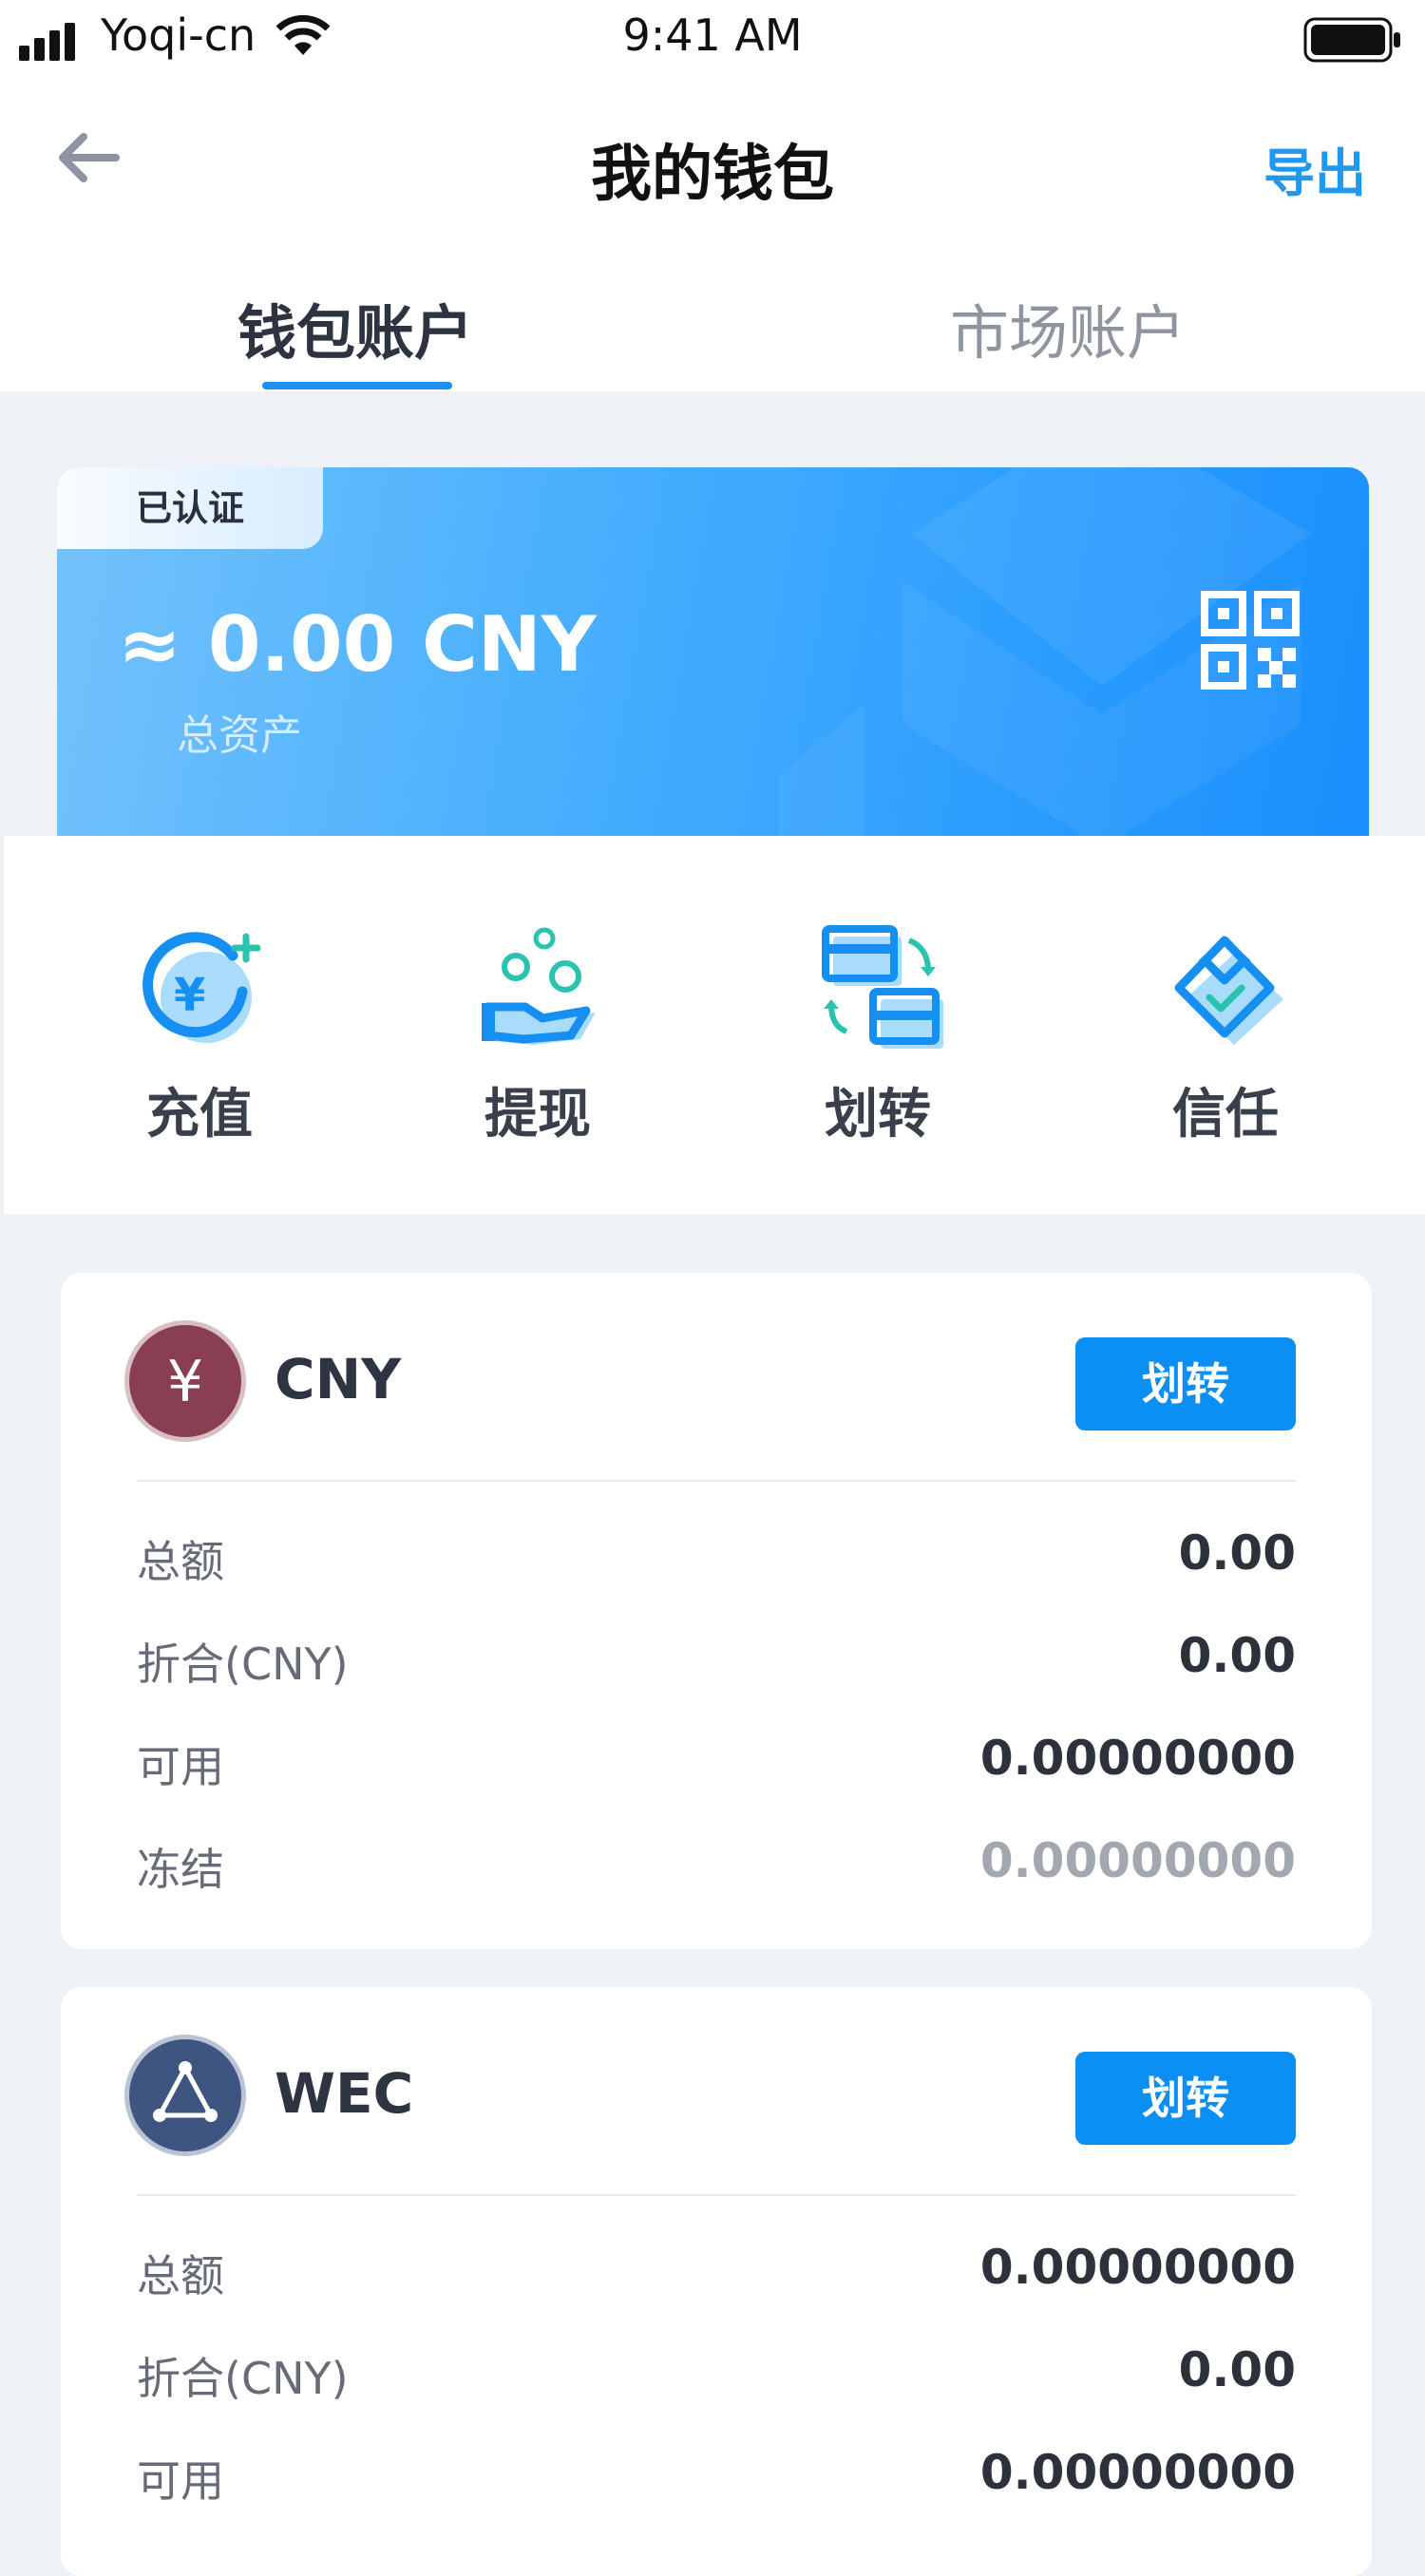 Image resolution: width=1425 pixels, height=2576 pixels. I want to click on row-value-total: 0.00000000, so click(1137, 2267).